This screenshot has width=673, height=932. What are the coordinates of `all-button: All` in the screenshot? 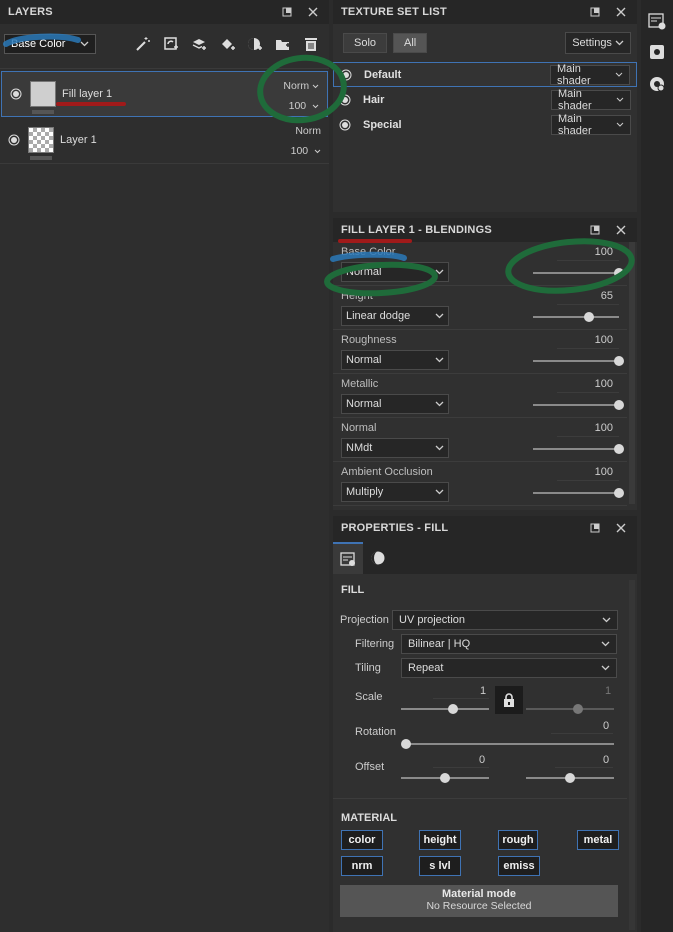 It's located at (410, 43).